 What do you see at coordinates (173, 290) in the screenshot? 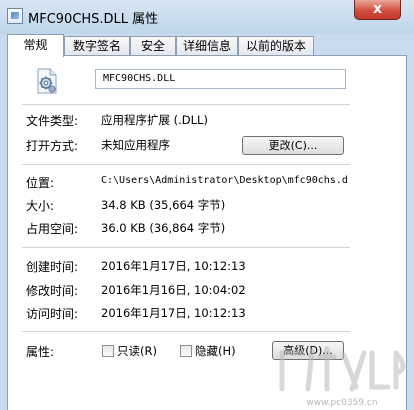
I see `modified-value: 2016年1月16日, 10:04:02` at bounding box center [173, 290].